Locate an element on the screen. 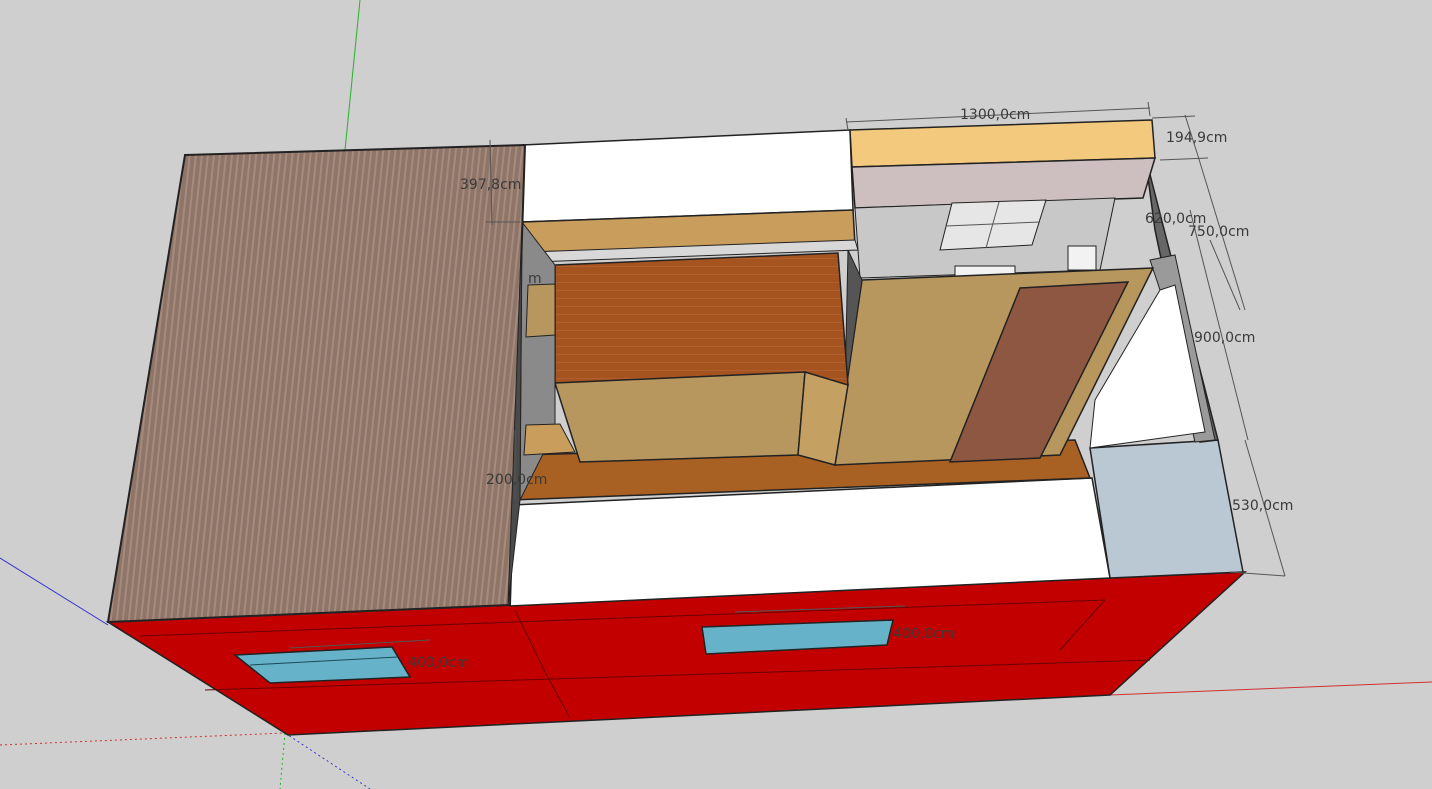 Image resolution: width=1432 pixels, height=789 pixels. left-shelf is located at coordinates (540, 310).